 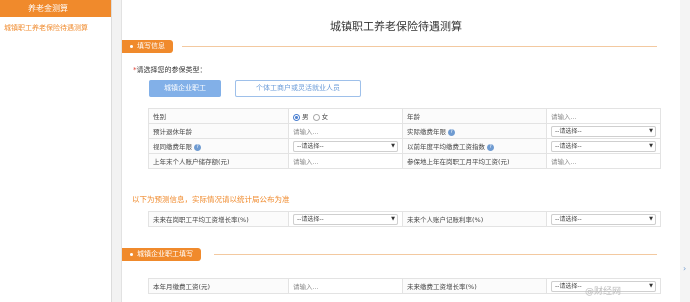 I want to click on wage-growth-select-cell: --请选择-- ▼, so click(x=345, y=219).